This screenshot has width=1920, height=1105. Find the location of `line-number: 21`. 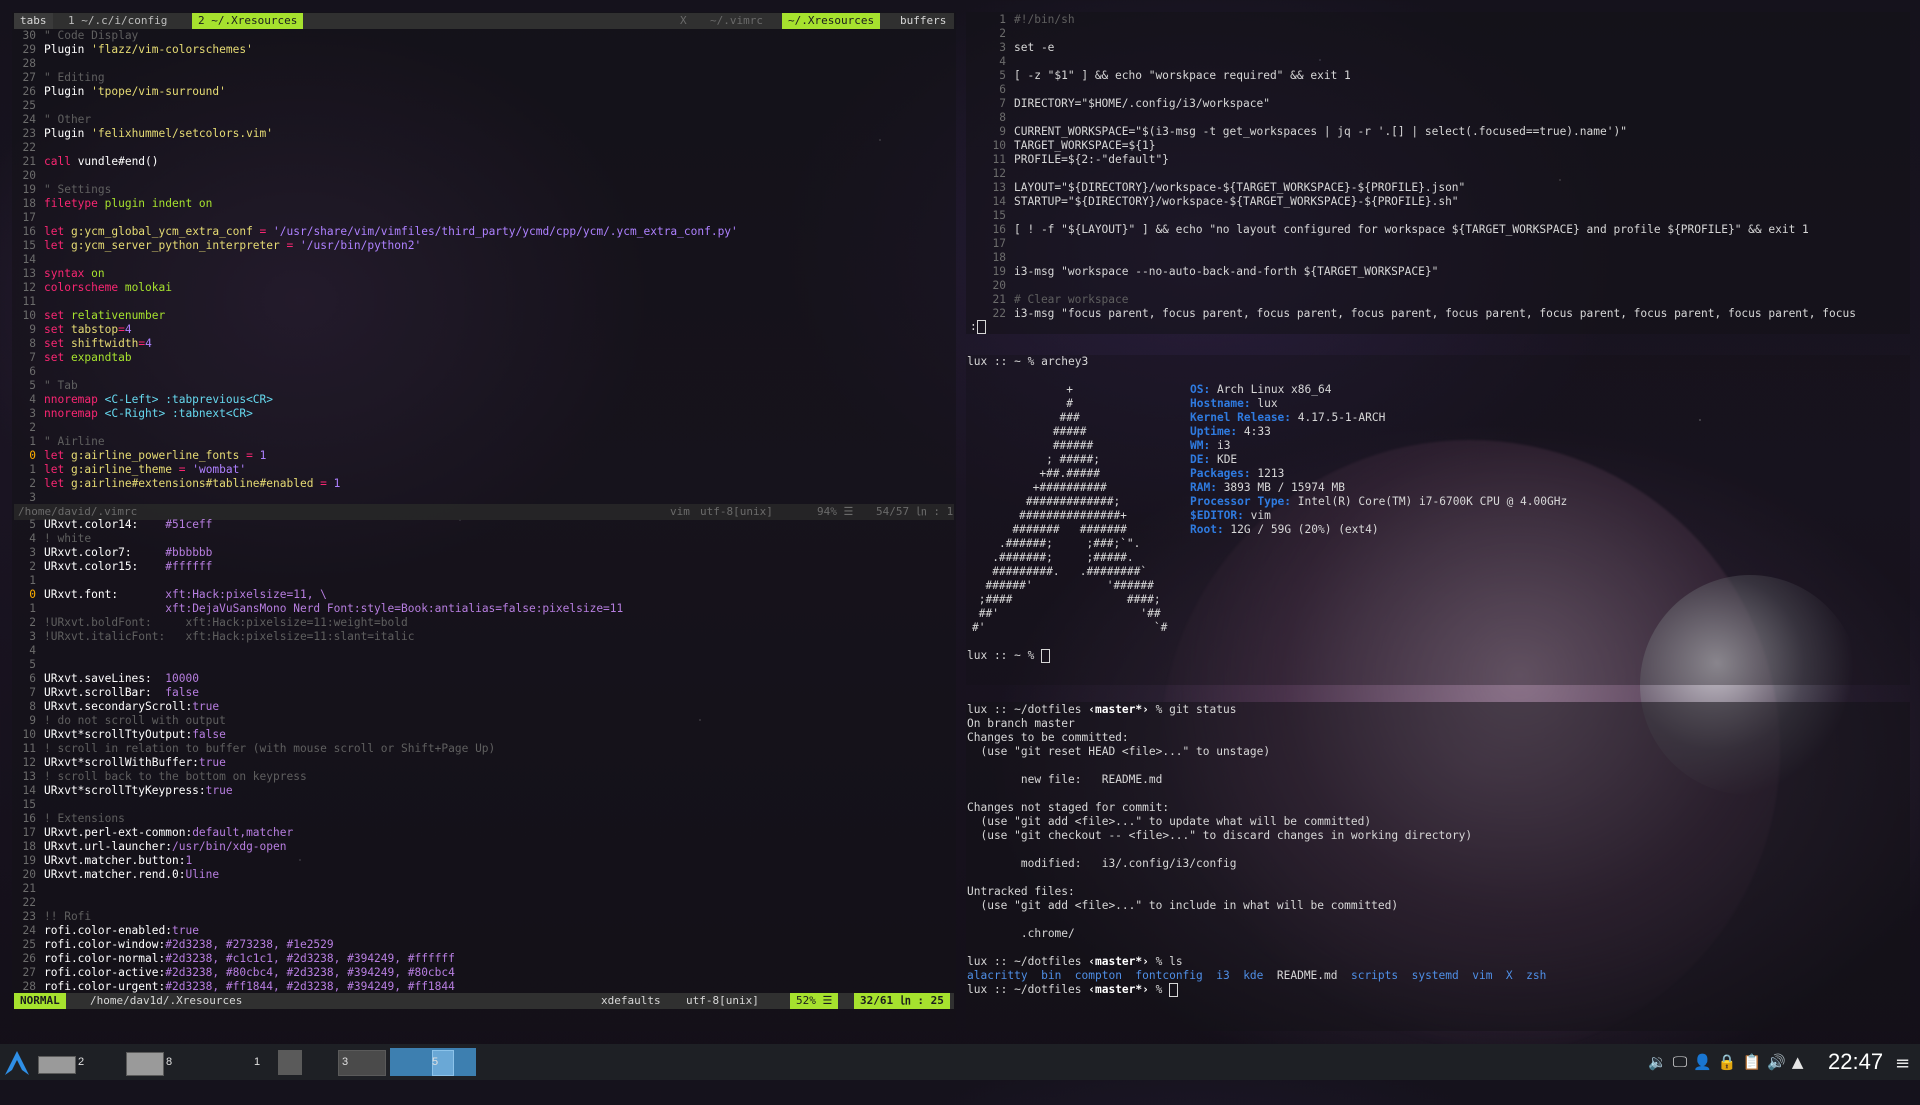

line-number: 21 is located at coordinates (999, 299).